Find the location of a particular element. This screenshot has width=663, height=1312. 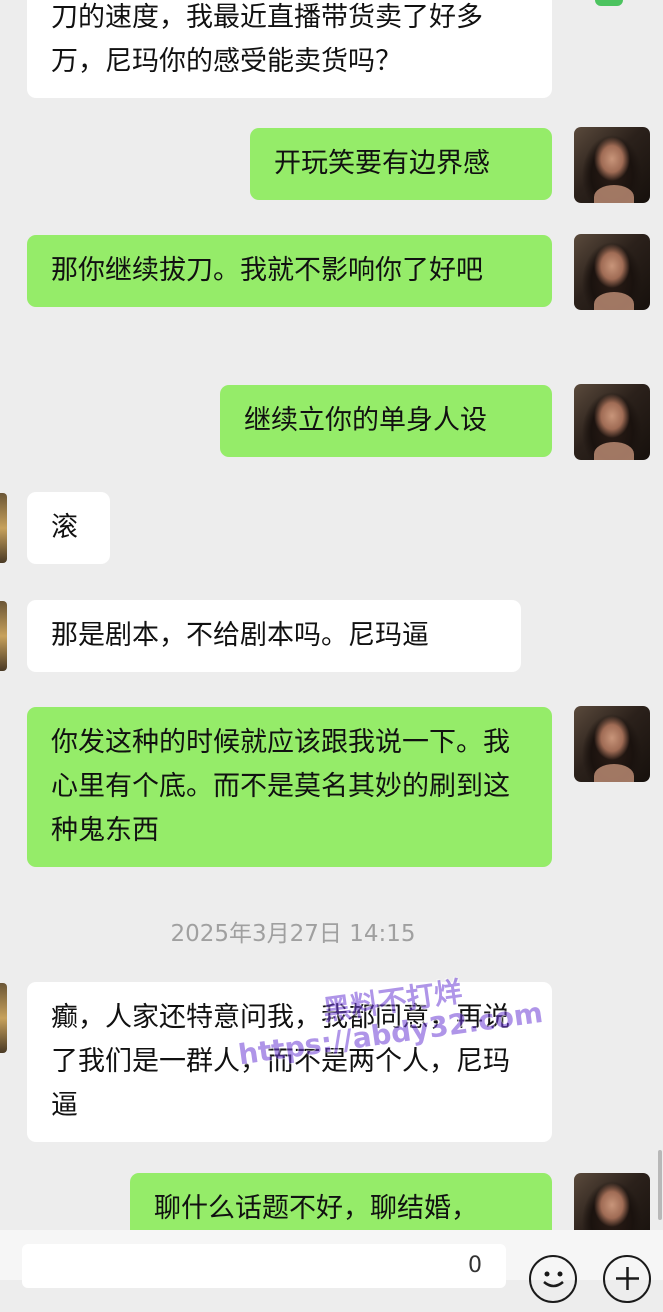

message-text: 你发这种的时候就应该跟我说一下。我心里有个底。而不是莫名其妙的刷到这种鬼东西 is located at coordinates (280, 786).